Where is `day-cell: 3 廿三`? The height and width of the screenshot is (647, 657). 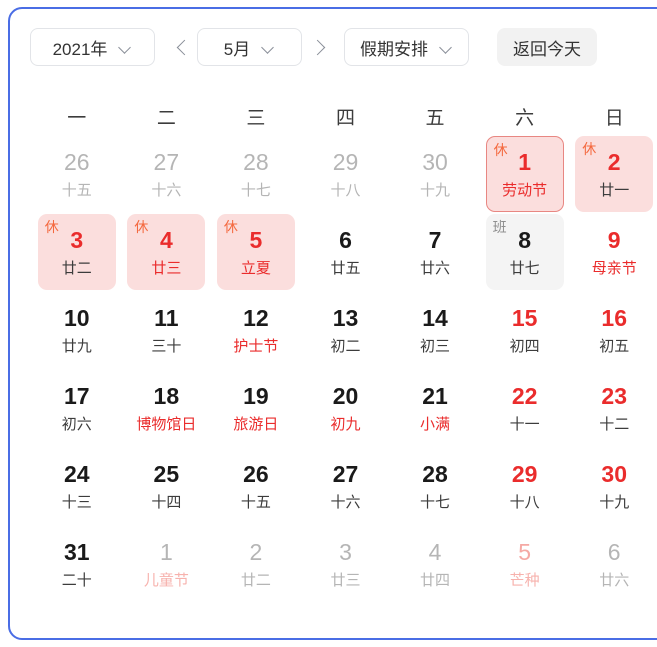
day-cell: 3 廿三 is located at coordinates (346, 564).